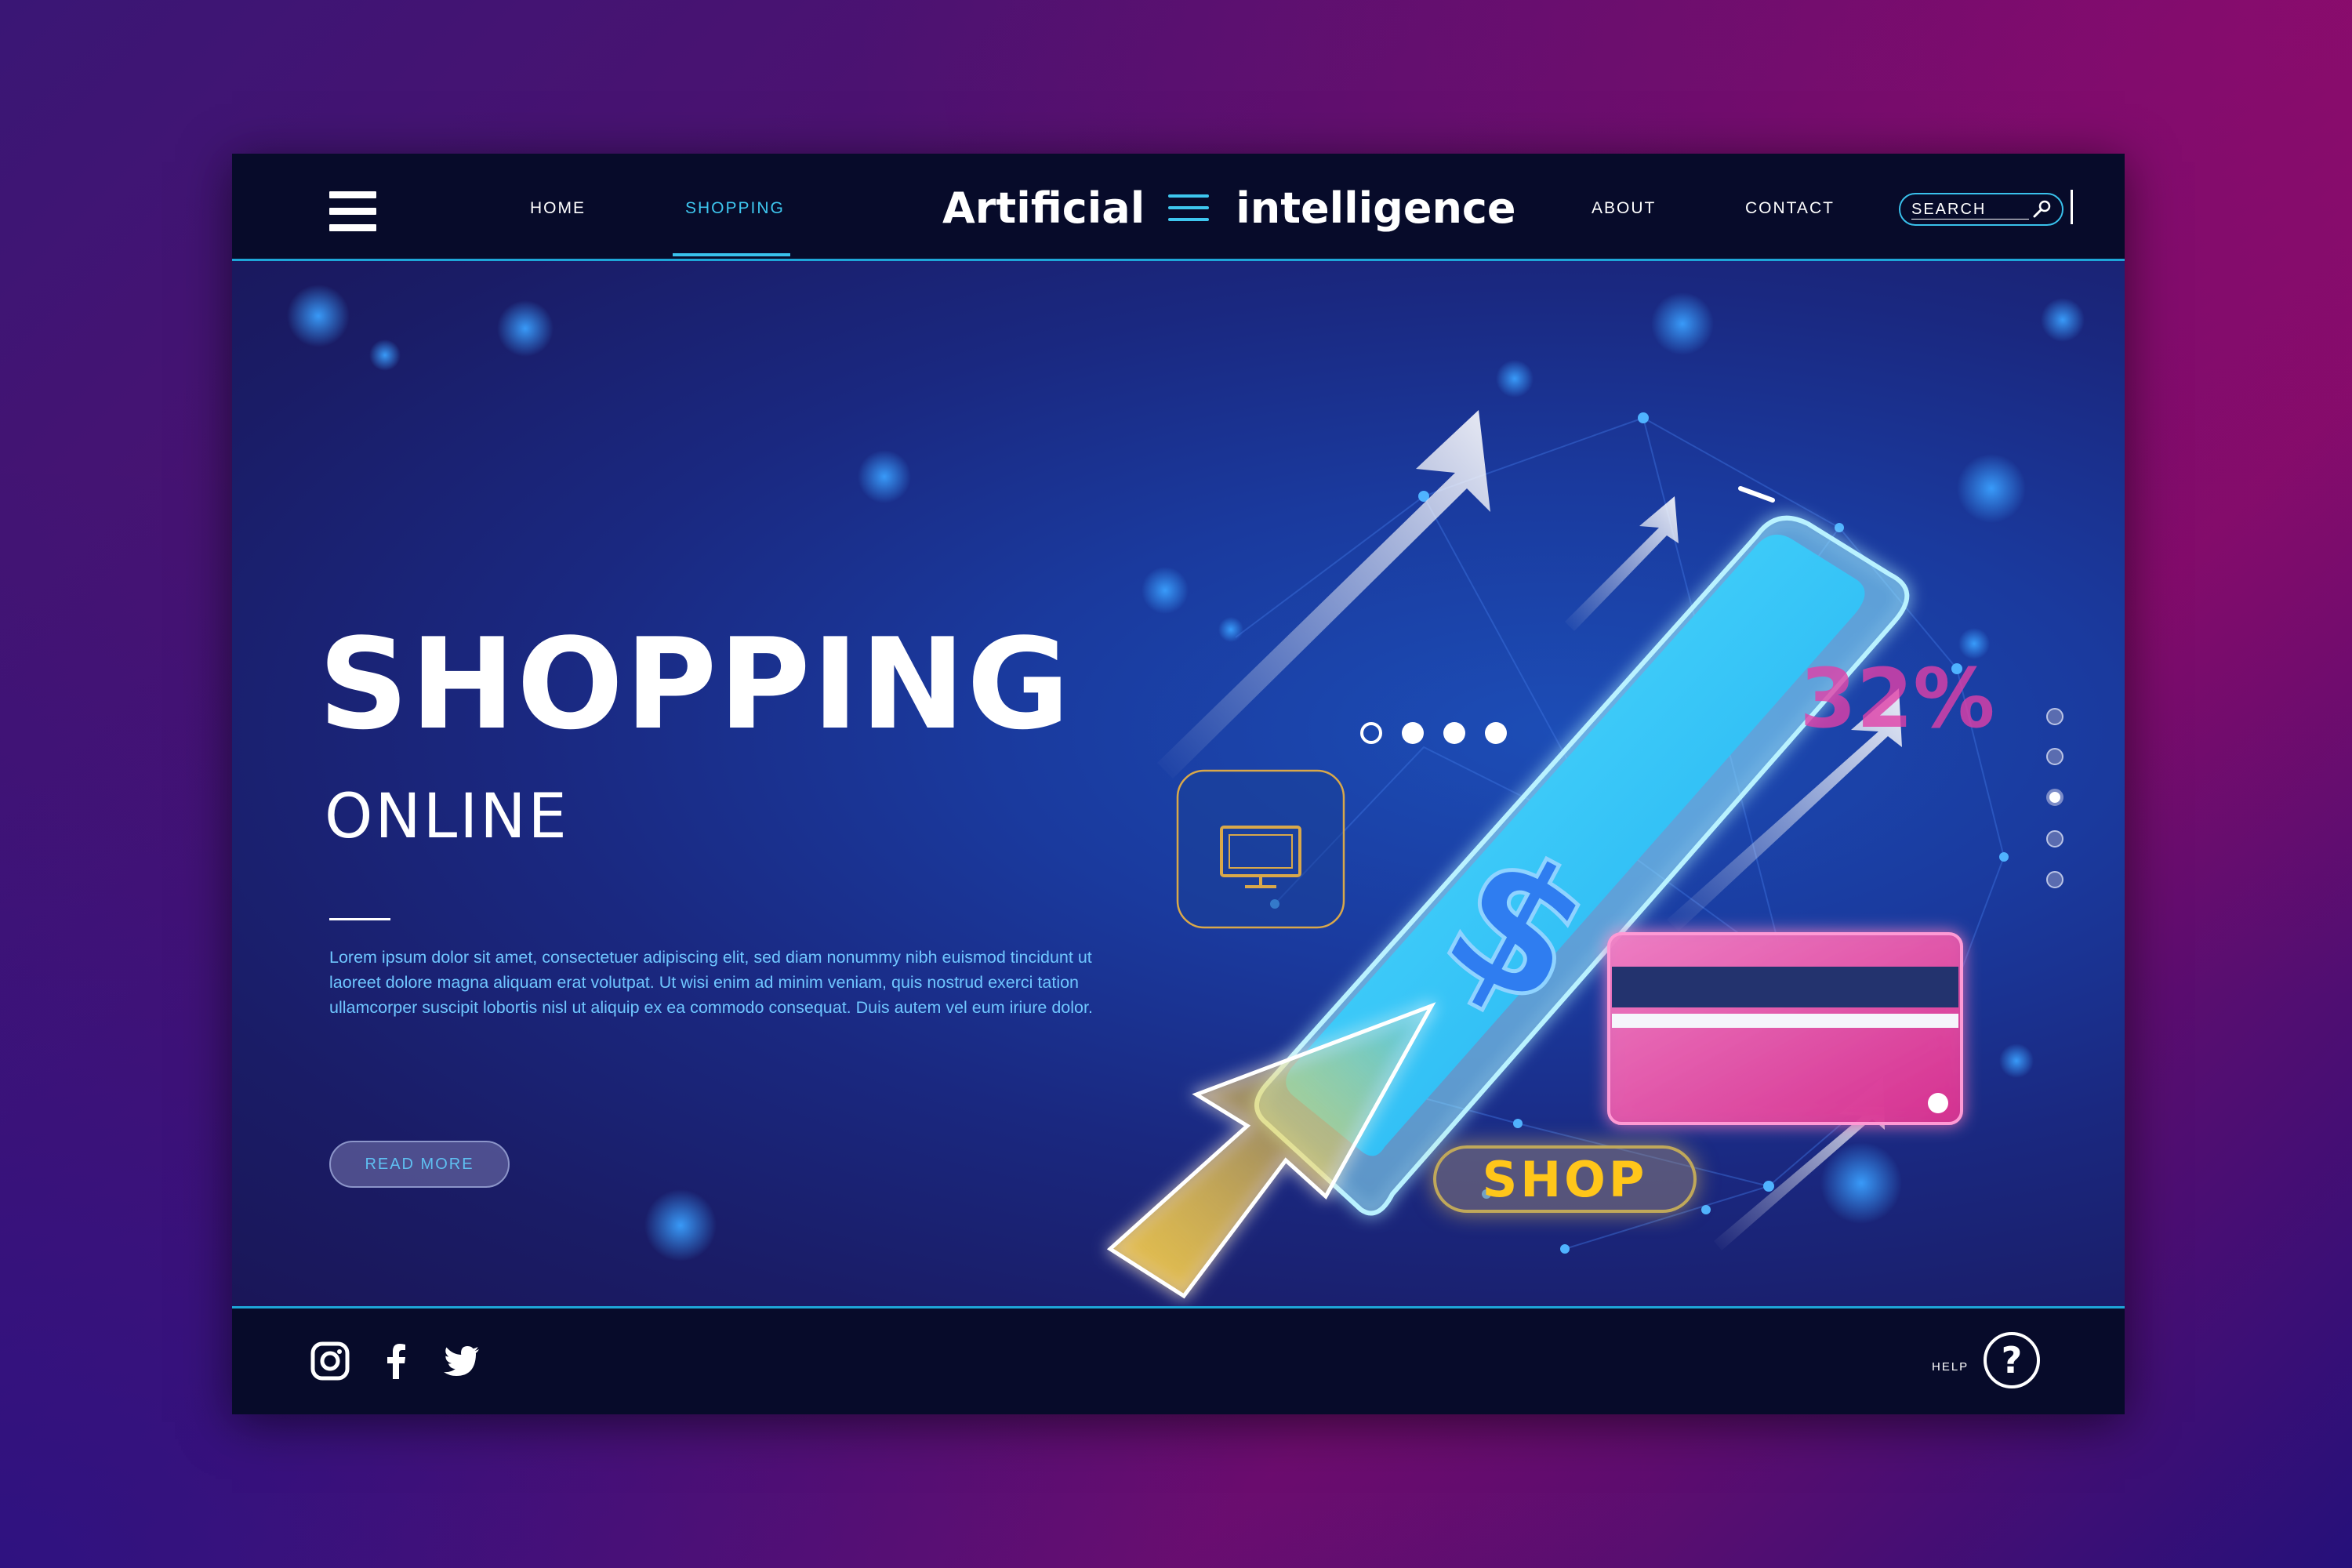  Describe the element at coordinates (1376, 208) in the screenshot. I see `brand-text-right: intelligence` at that location.